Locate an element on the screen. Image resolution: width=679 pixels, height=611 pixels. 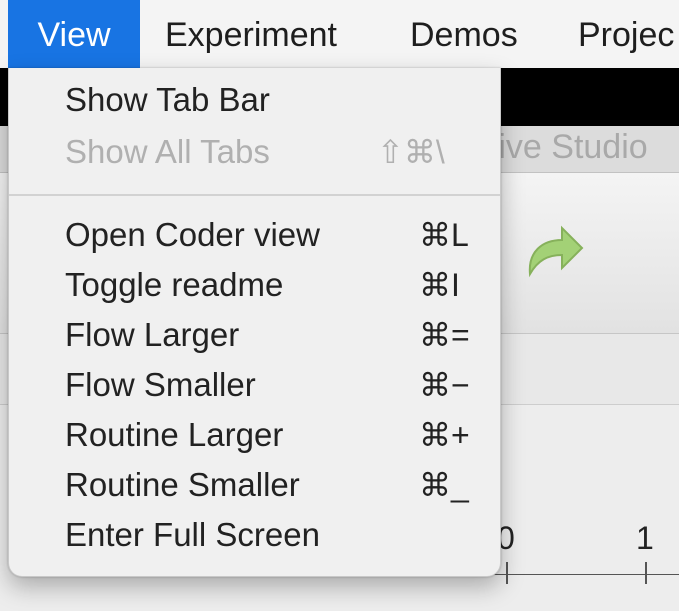
menu-separator is located at coordinates (254, 195).